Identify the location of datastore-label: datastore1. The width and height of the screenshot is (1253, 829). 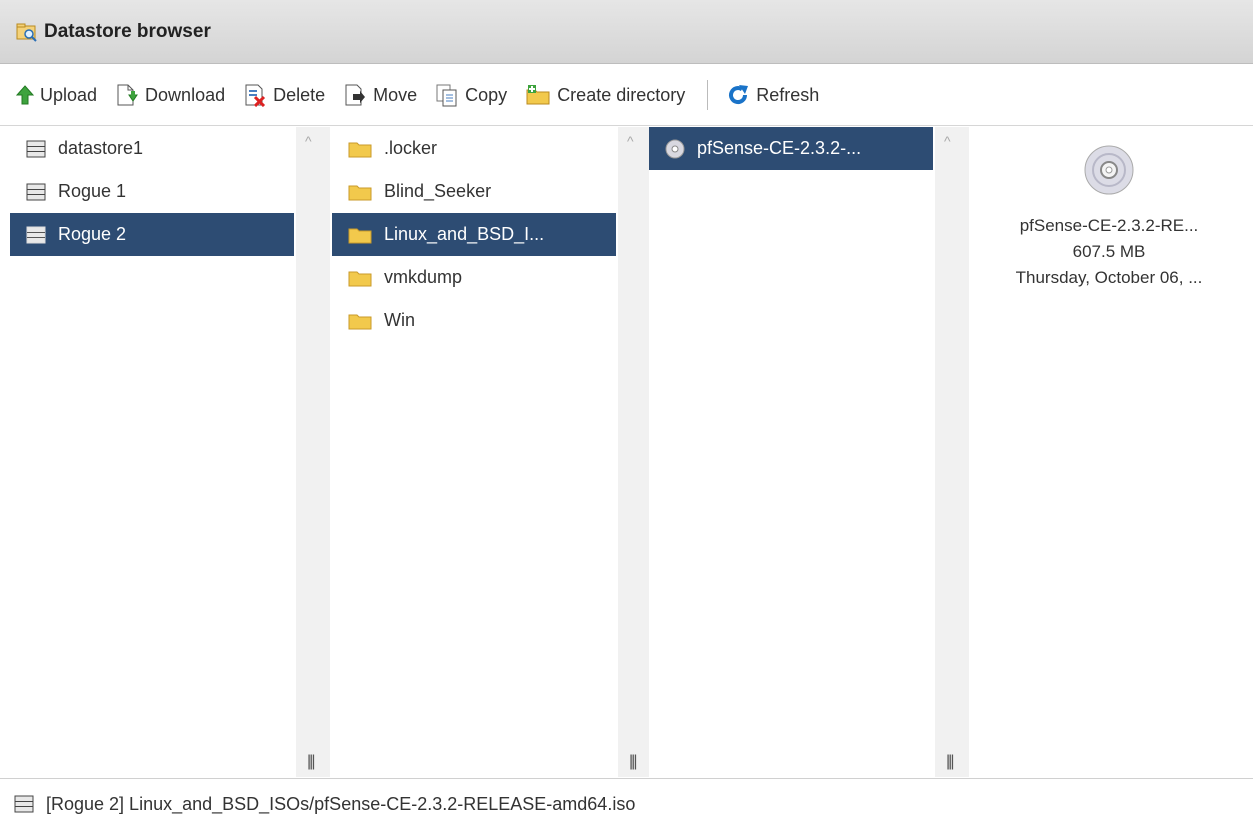
(101, 148).